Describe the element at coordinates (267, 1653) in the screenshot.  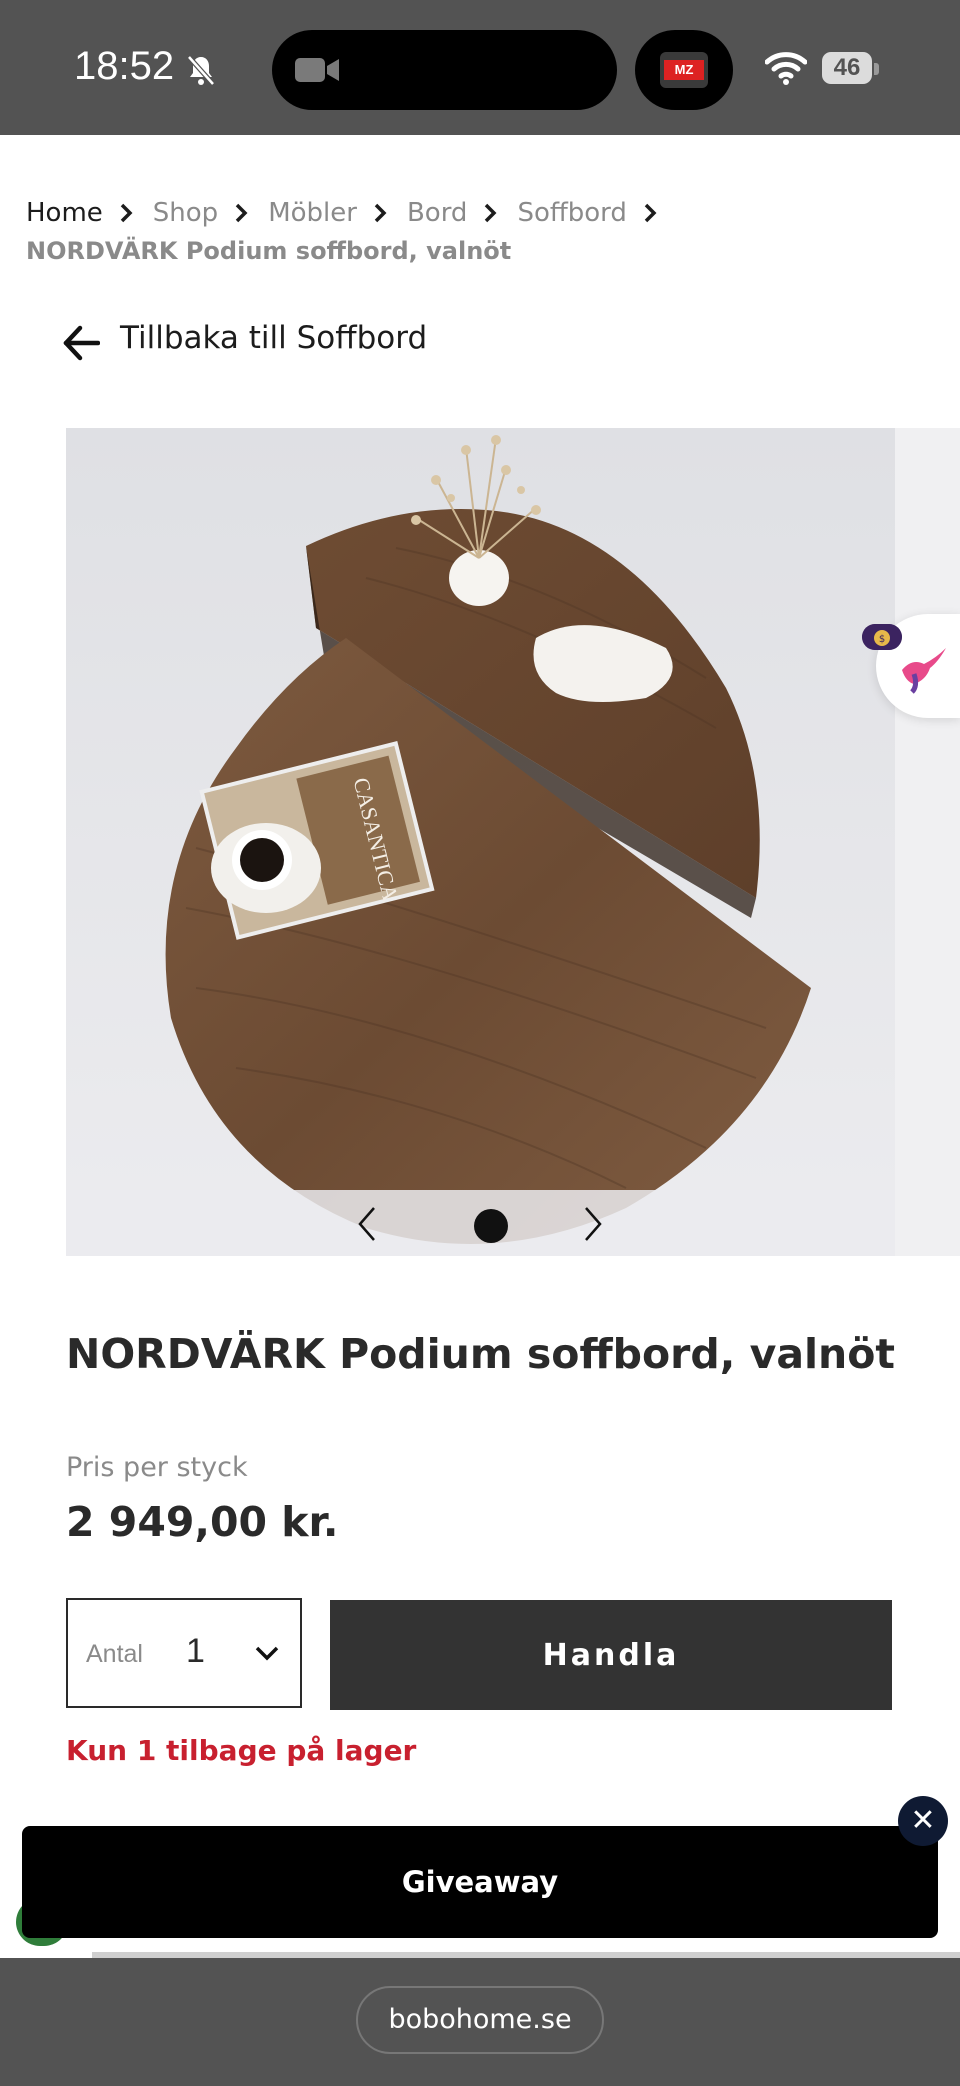
I see `chevron-down-icon` at that location.